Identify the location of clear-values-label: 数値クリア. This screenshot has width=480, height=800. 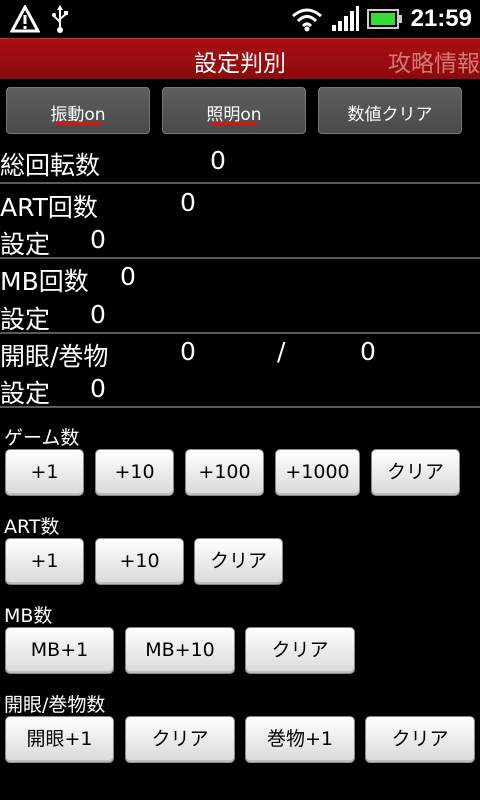
(390, 115).